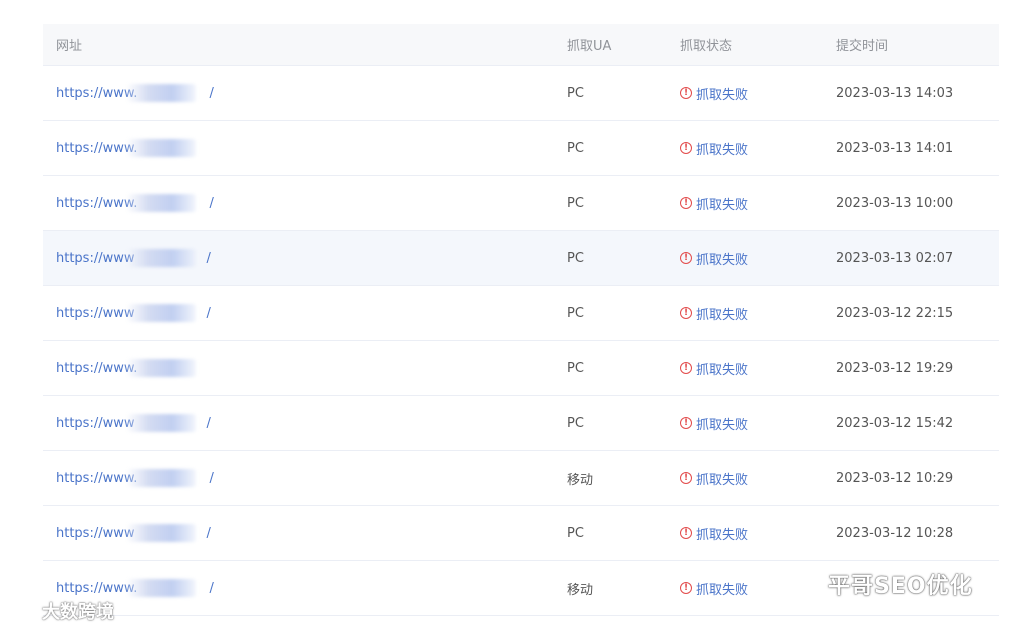 The image size is (1021, 631). Describe the element at coordinates (521, 45) in the screenshot. I see `table-header: 网址 抓取UA 抓取状态 提交时间` at that location.